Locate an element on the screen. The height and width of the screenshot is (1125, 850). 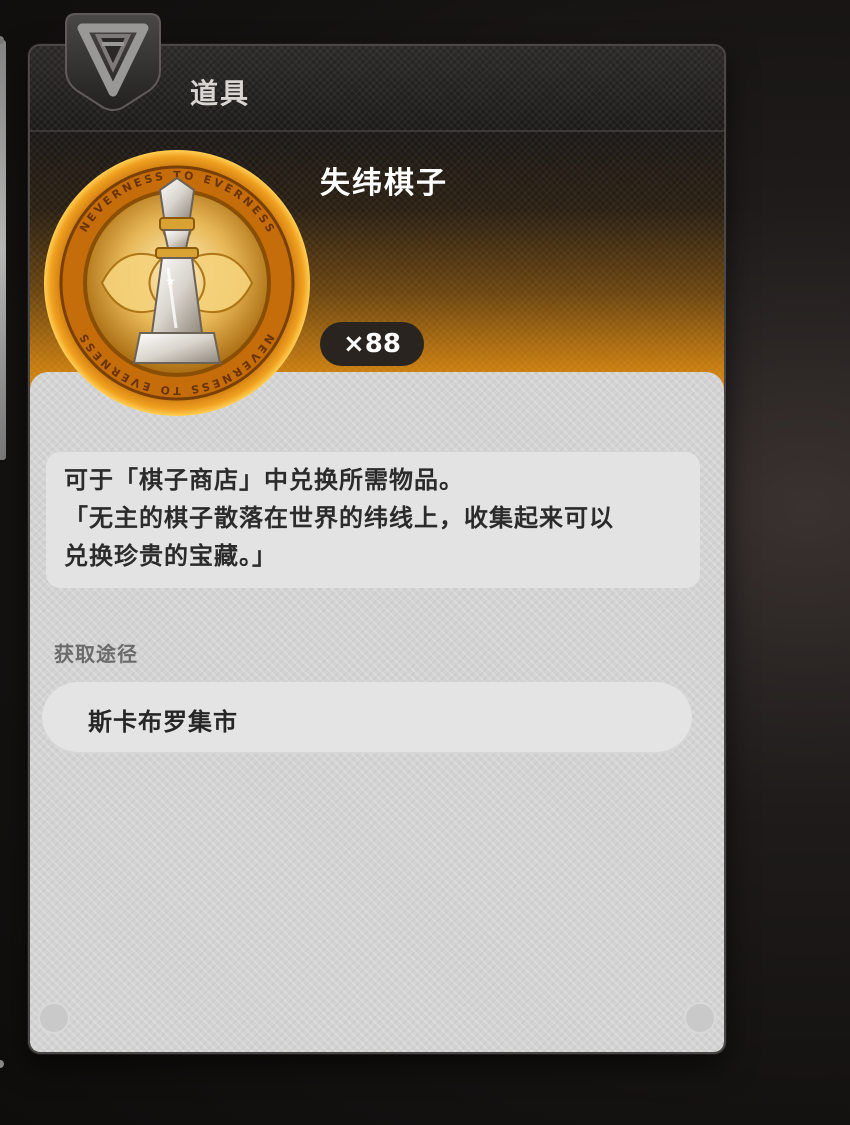
item-name: 失纬棋子 is located at coordinates (384, 183).